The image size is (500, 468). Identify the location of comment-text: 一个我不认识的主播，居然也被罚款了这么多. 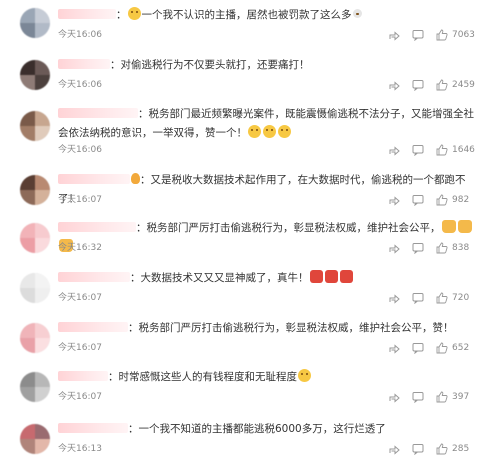
(246, 15).